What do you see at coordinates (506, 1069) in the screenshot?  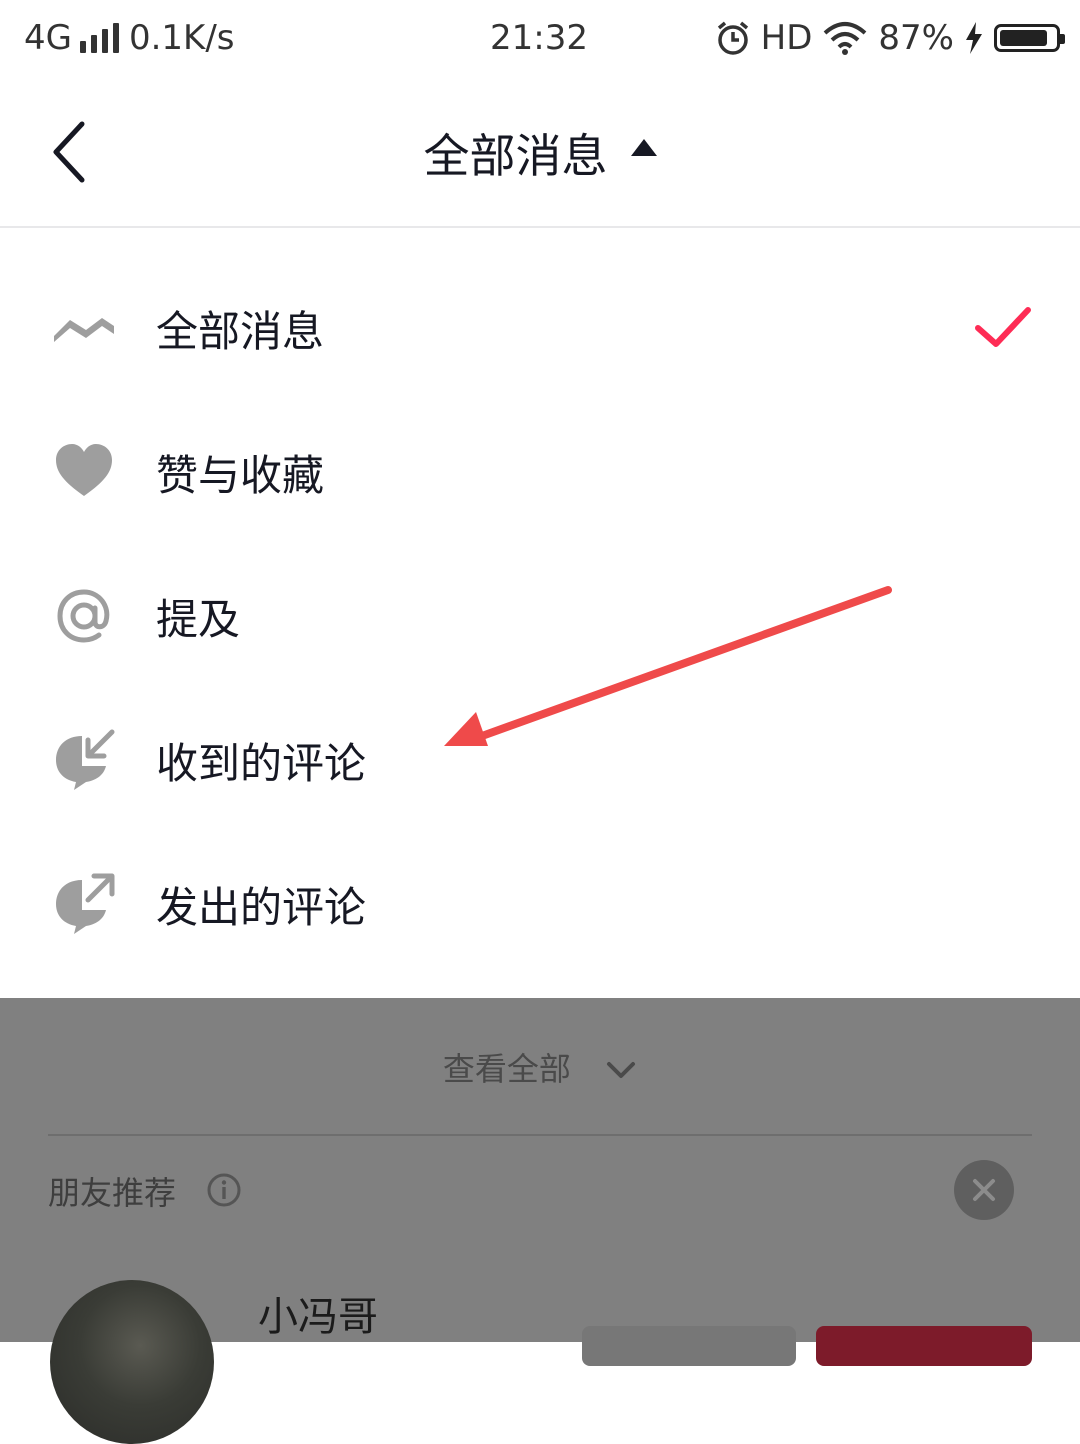 I see `see-all-label: 查看全部` at bounding box center [506, 1069].